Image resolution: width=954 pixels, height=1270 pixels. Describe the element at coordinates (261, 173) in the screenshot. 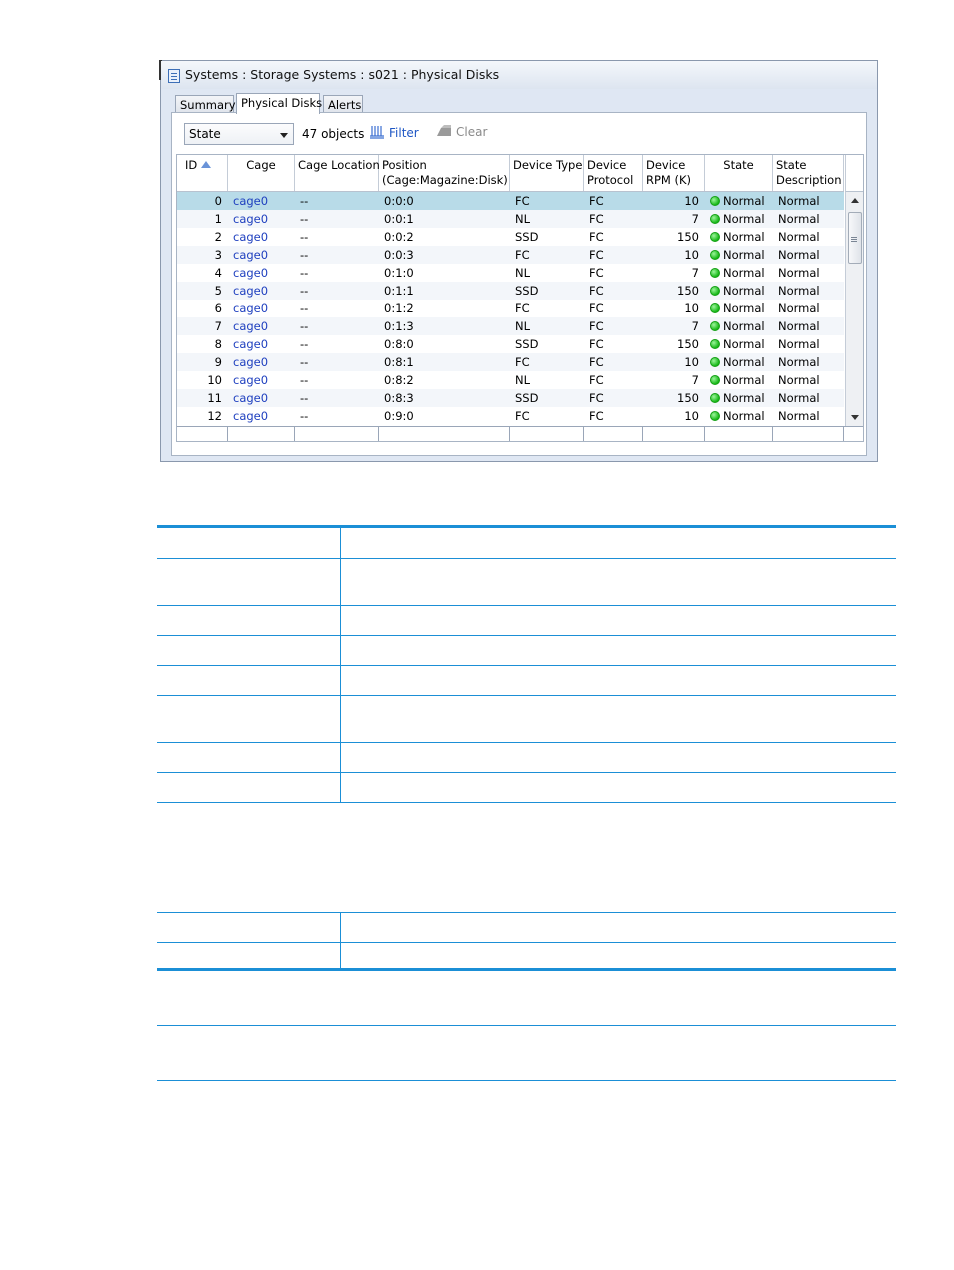

I see `column-header-cage: Cage` at that location.